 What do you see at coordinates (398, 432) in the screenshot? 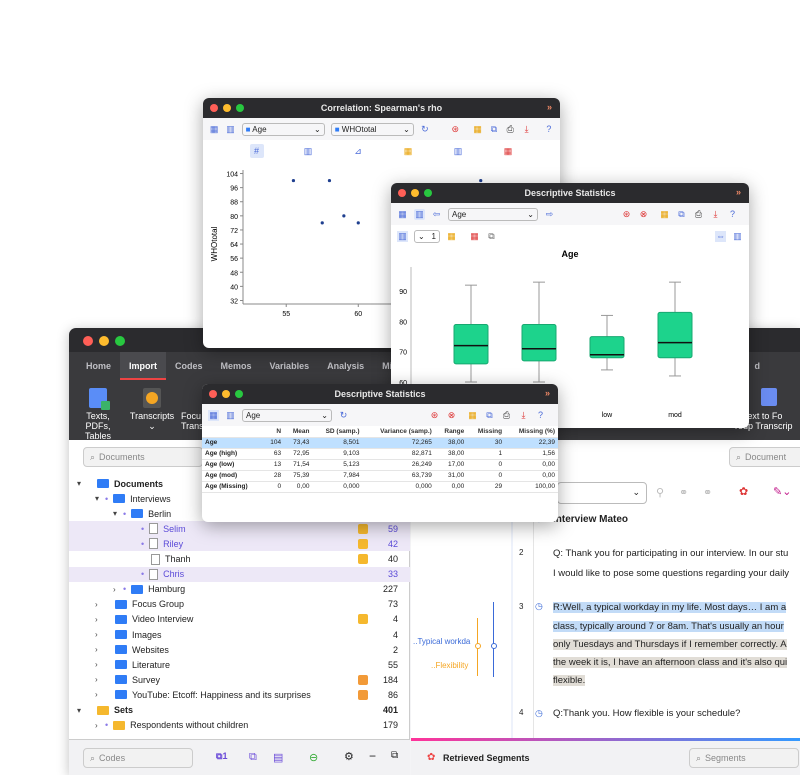
I see `column-header: Variance (samp.)` at bounding box center [398, 432].